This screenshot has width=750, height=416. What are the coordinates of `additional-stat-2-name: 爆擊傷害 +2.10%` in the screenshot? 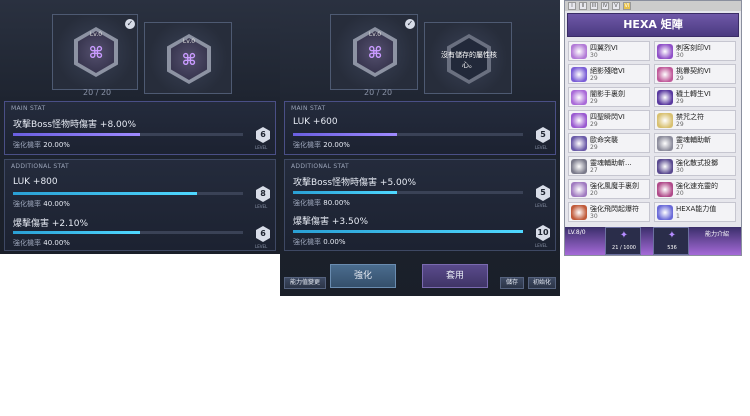 It's located at (50, 224).